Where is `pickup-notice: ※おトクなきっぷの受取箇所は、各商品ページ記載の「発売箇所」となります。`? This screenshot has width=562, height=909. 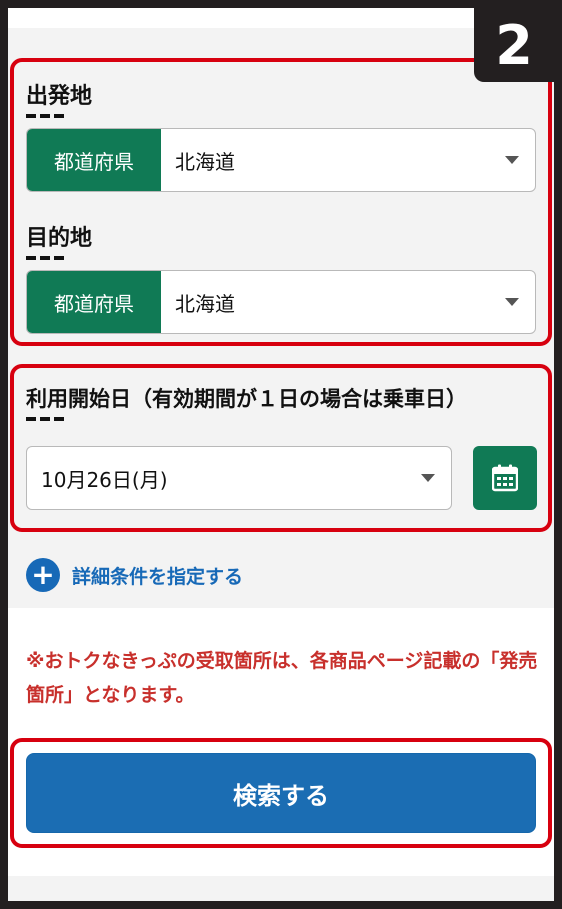
pickup-notice: ※おトクなきっぷの受取箇所は、各商品ページ記載の「発売箇所」となります。 is located at coordinates (282, 678).